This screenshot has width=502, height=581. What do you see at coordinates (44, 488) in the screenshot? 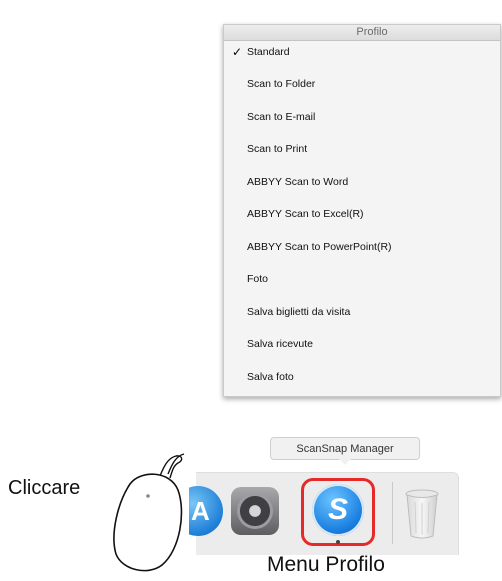
I see `click-instruction-label: Cliccare` at bounding box center [44, 488].